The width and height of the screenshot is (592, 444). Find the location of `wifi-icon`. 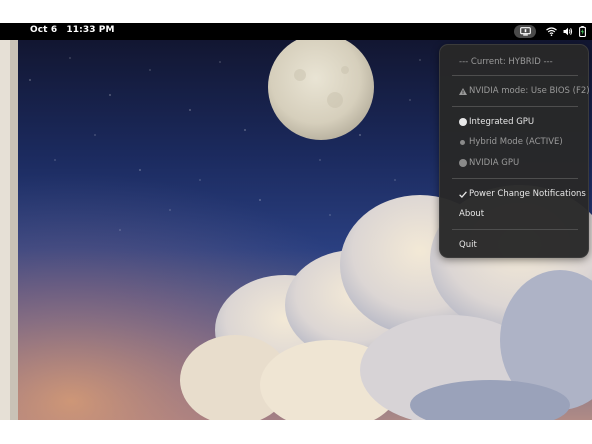

wifi-icon is located at coordinates (551, 31).